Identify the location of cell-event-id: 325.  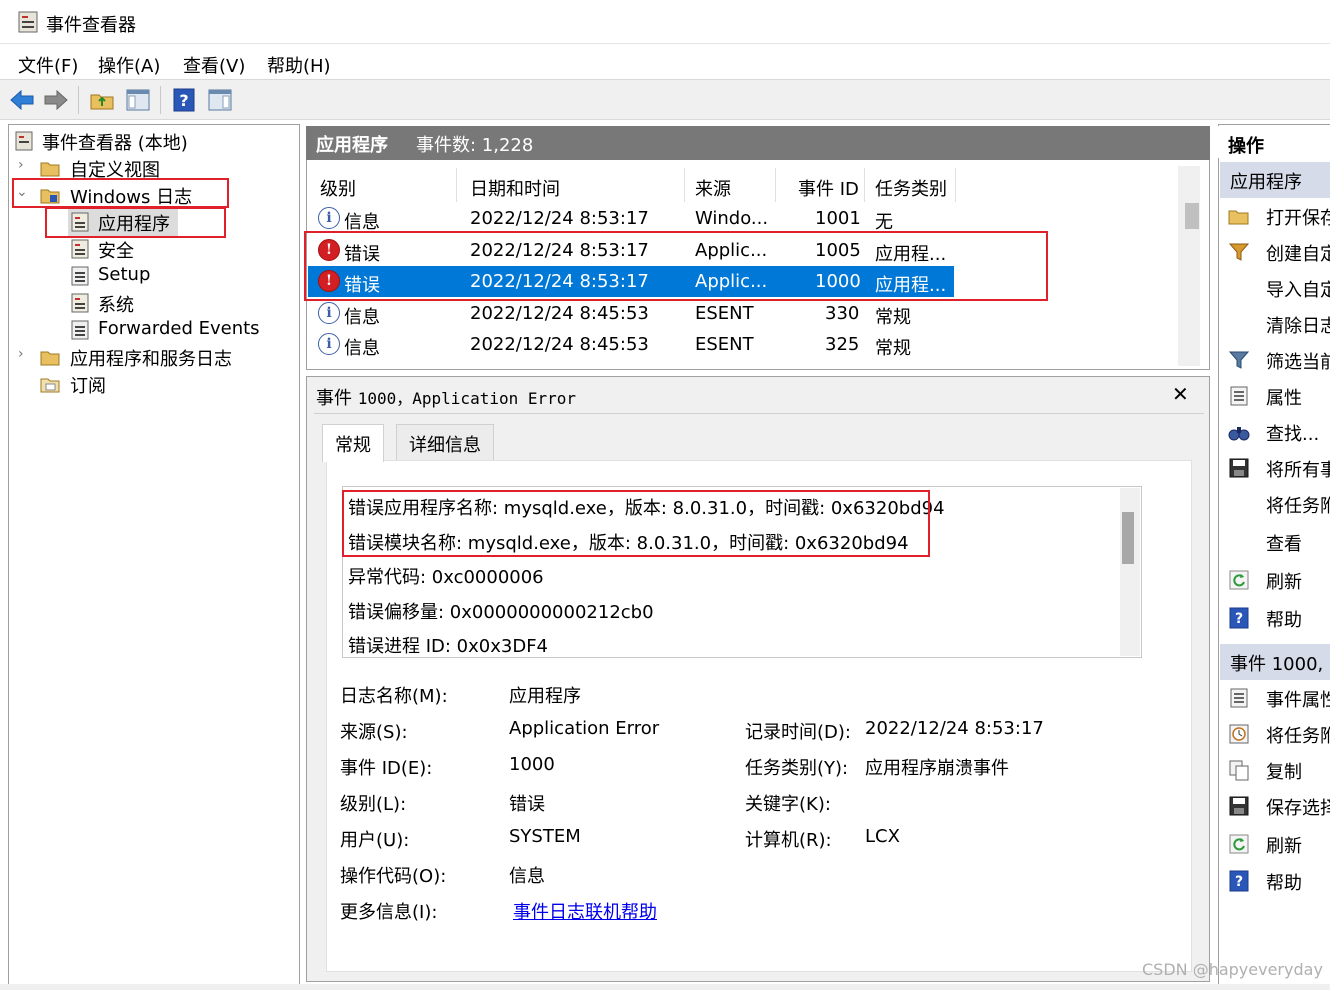
(842, 344).